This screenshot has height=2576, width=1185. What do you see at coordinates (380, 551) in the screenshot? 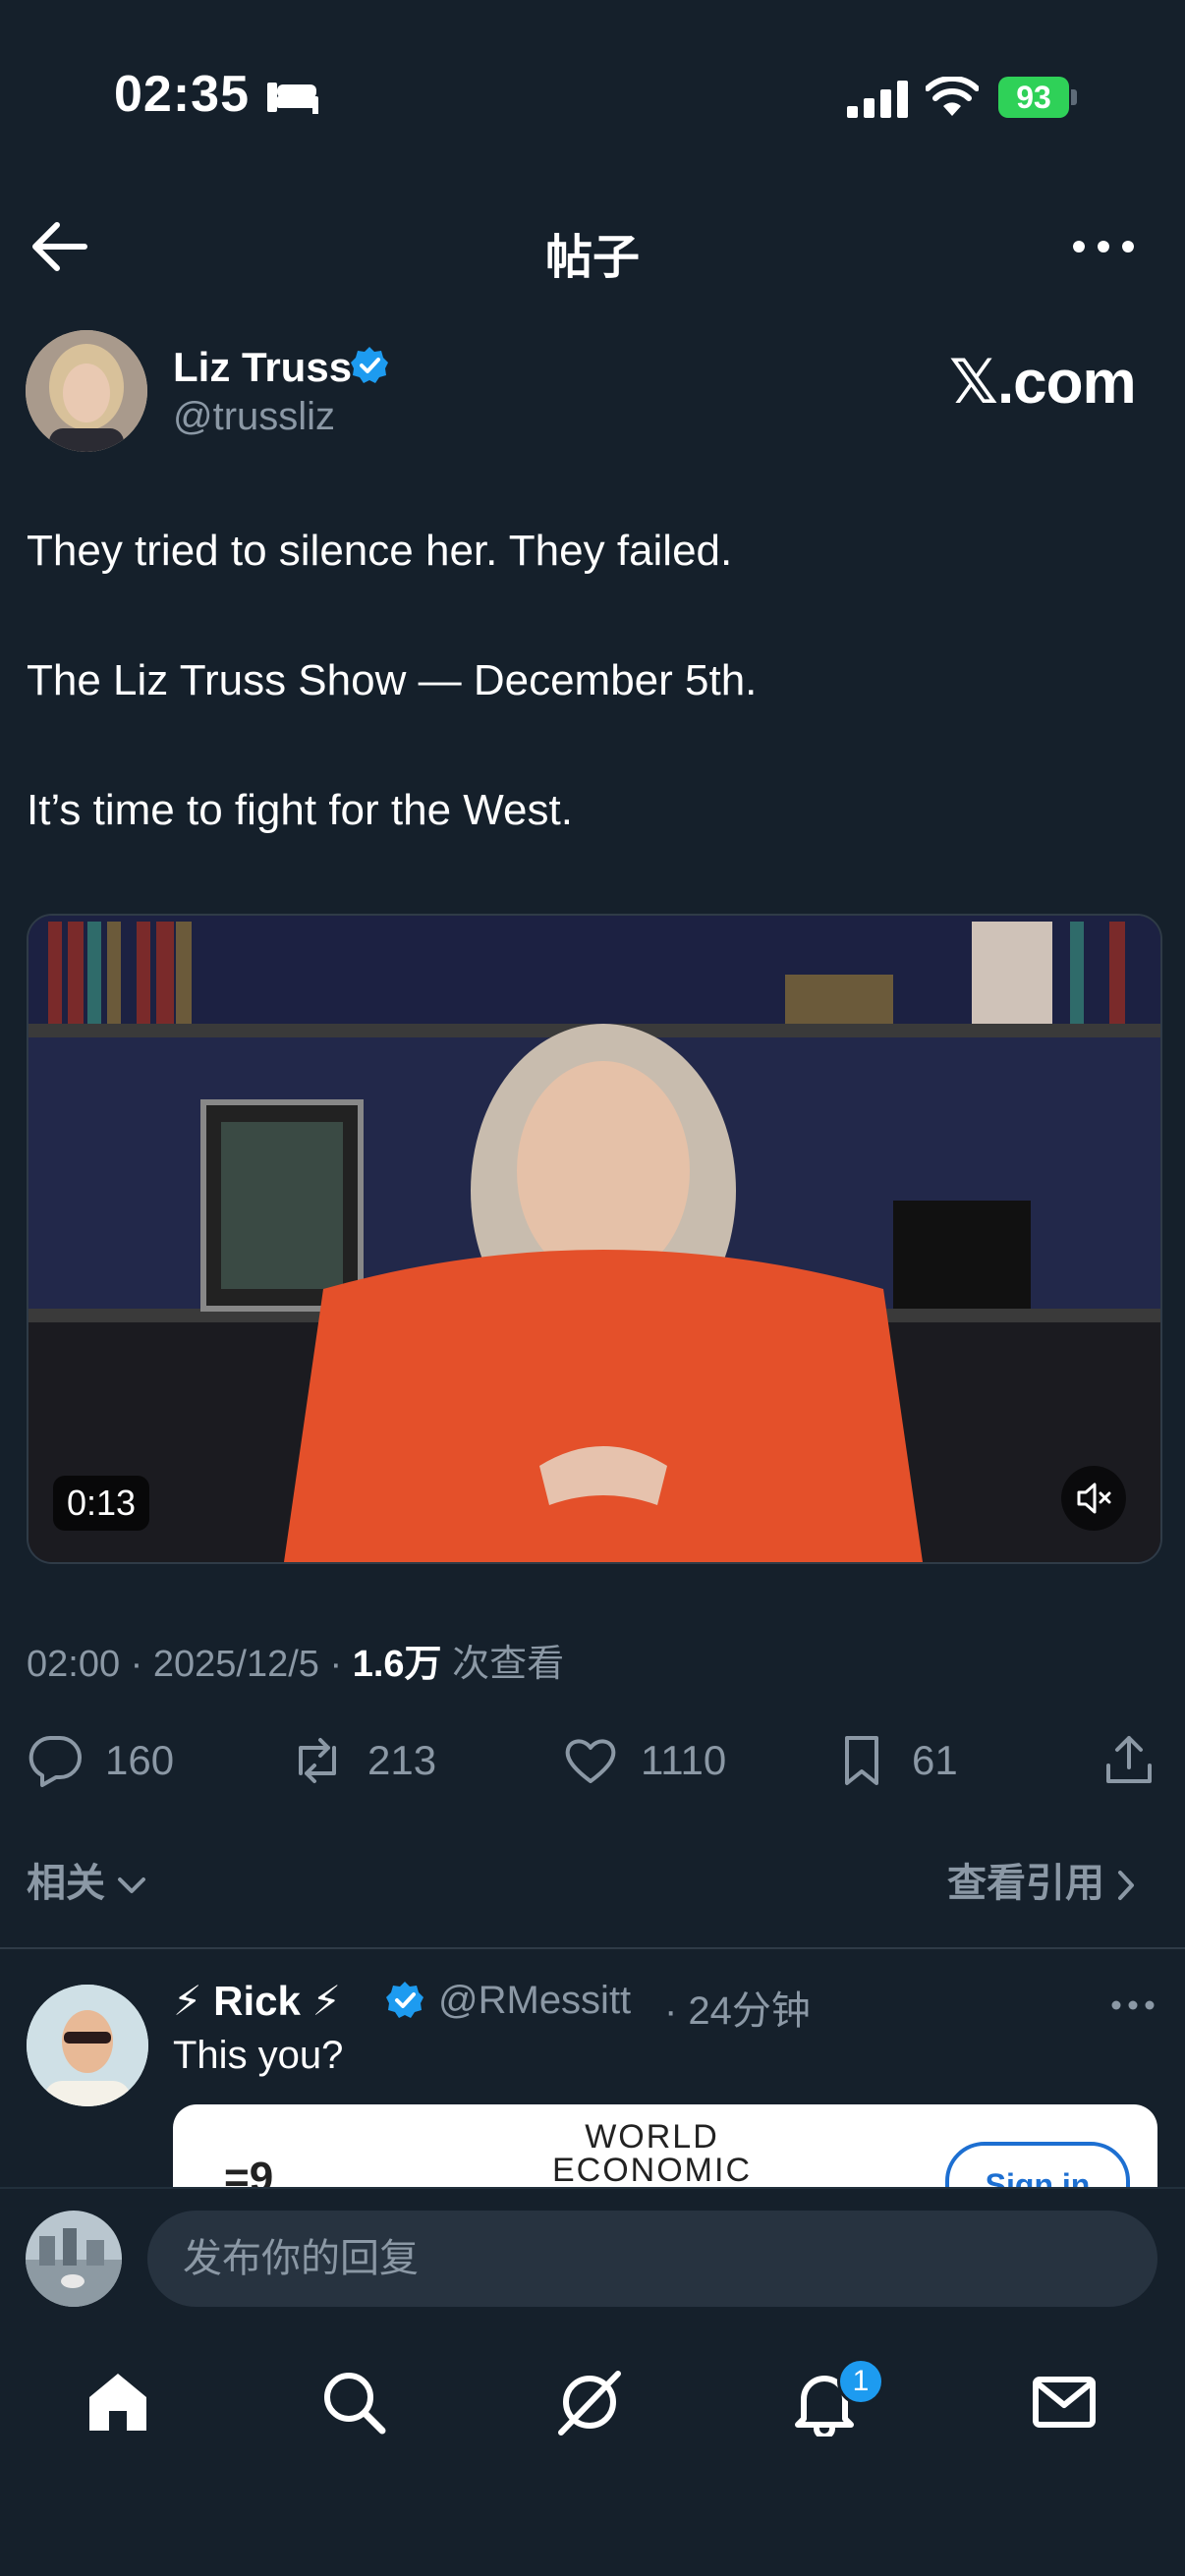
I see `post-text-line-1: They tried to silence her. They failed.` at bounding box center [380, 551].